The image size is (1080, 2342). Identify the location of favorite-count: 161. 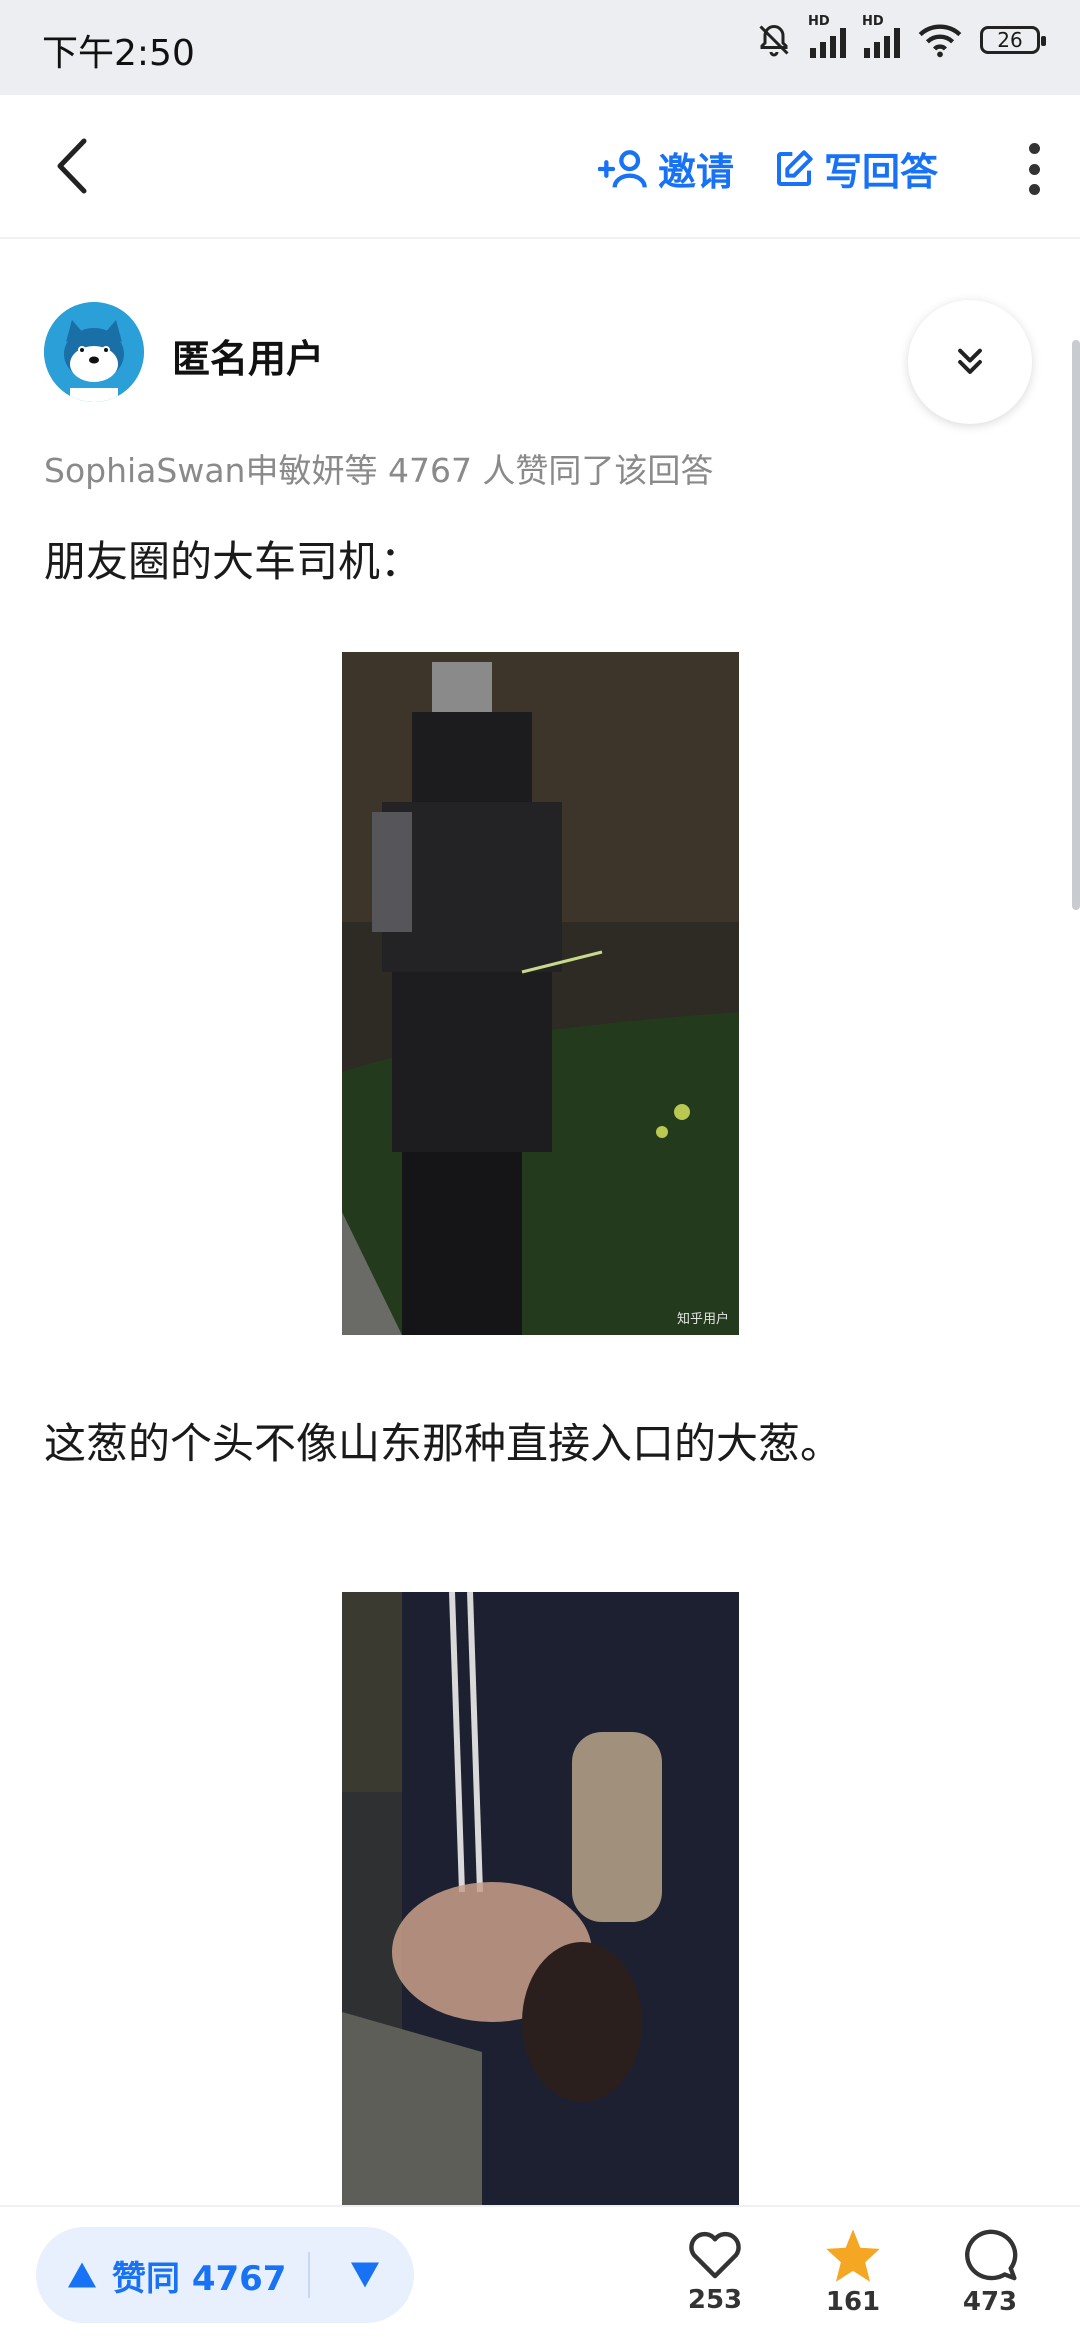
(853, 2302).